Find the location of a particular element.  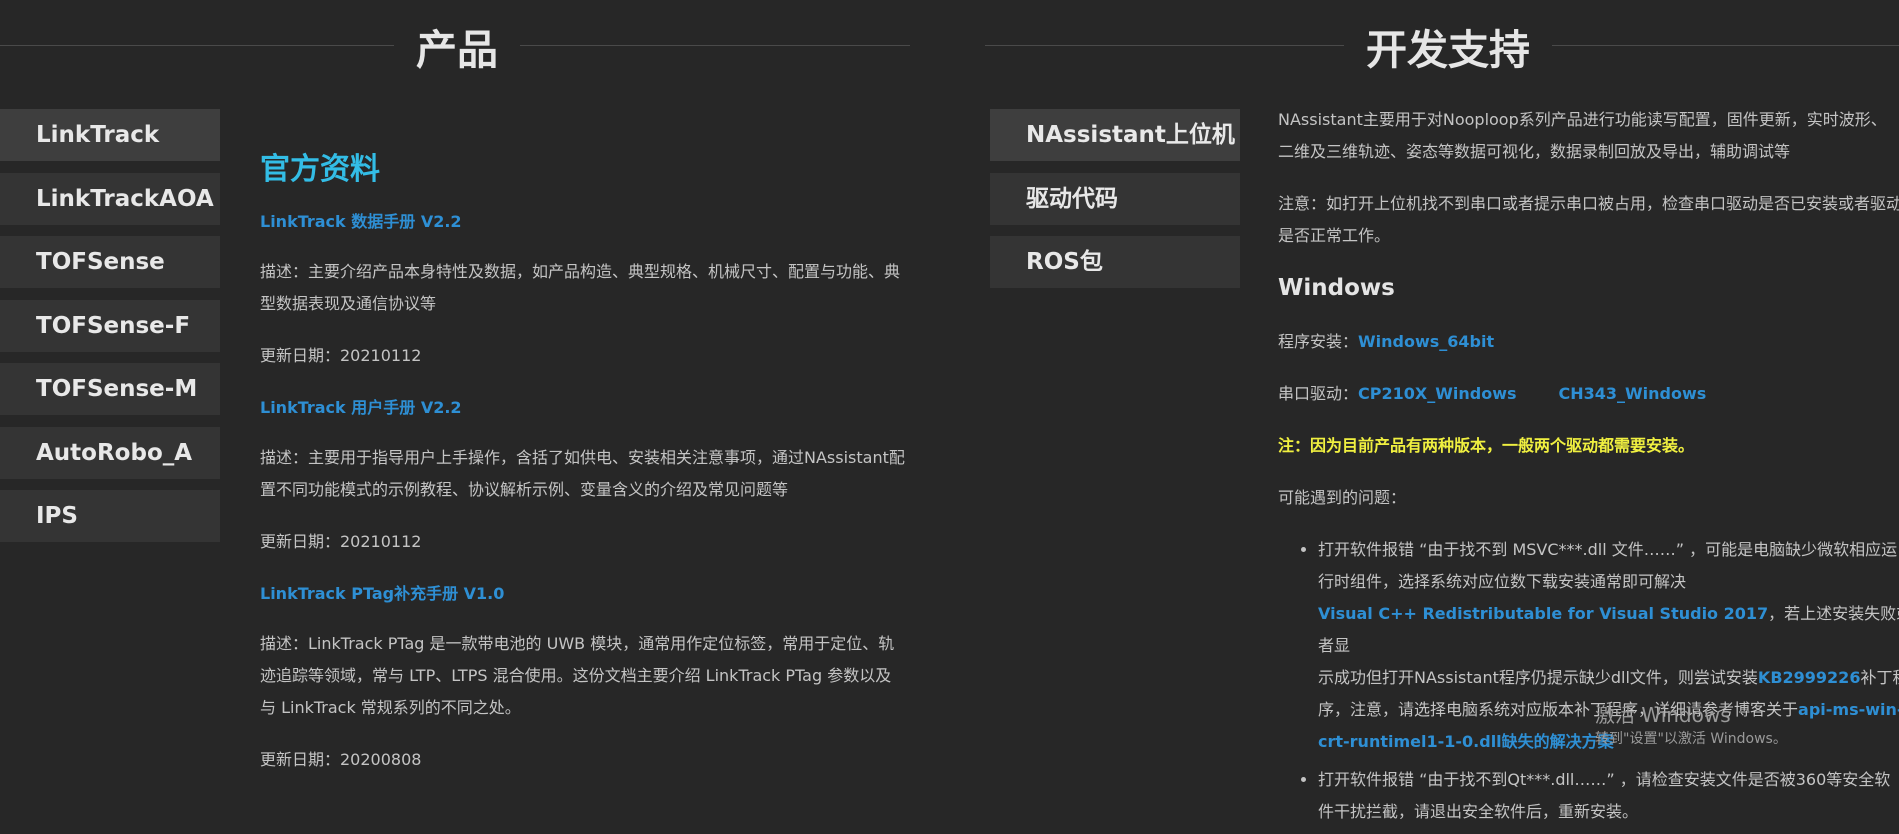

product-tab-linktrackaoa: LinkTrackAOA is located at coordinates (110, 199).